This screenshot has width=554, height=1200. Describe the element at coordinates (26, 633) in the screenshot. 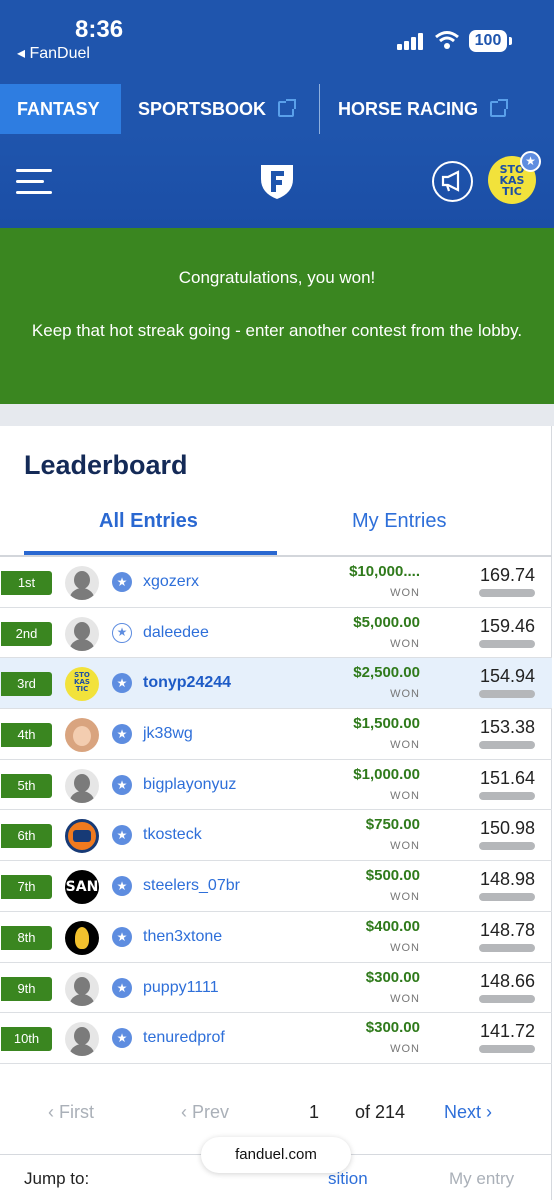

I see `rank-badge: 2nd` at that location.